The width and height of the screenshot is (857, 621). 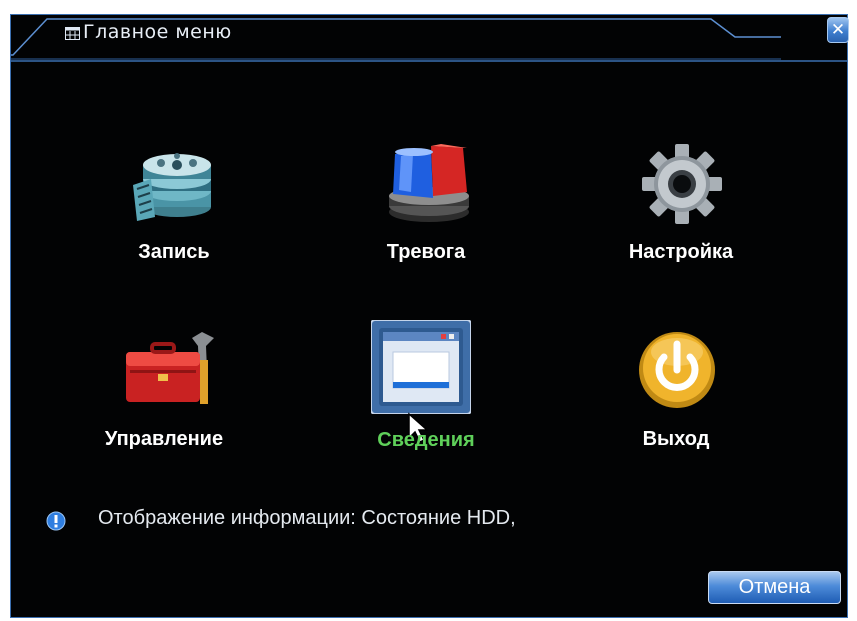 I want to click on menu-label-management: Управление, so click(x=164, y=439).